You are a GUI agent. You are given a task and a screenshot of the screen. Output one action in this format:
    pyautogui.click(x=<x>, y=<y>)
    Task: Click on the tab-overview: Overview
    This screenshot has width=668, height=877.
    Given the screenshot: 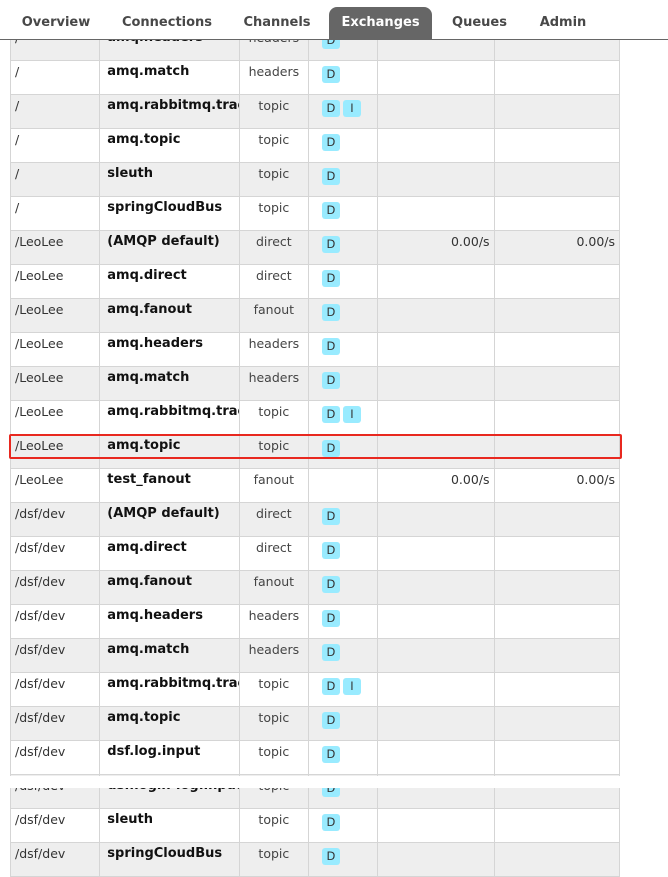 What is the action you would take?
    pyautogui.click(x=56, y=23)
    